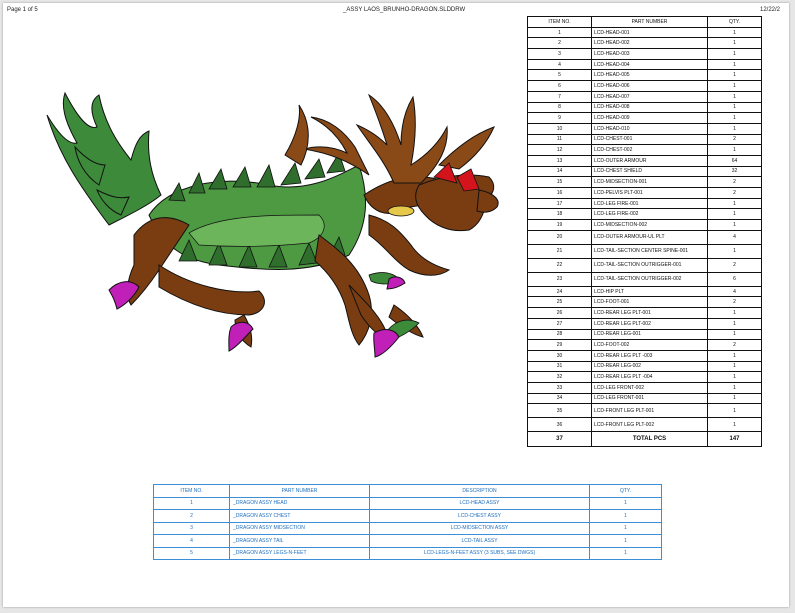 The width and height of the screenshot is (795, 613). I want to click on table-row: 36 LCD-FRONT LEG PLT-002 1, so click(644, 425).